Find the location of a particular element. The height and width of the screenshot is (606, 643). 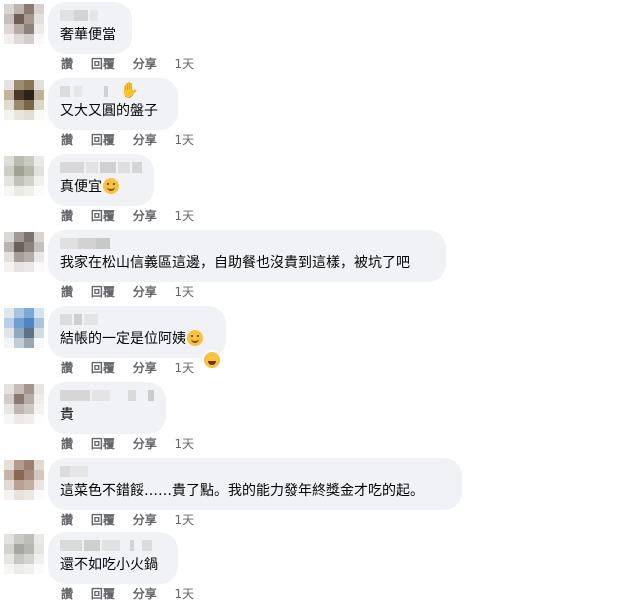

comment-text: 還不如吃小火鍋 is located at coordinates (109, 565).